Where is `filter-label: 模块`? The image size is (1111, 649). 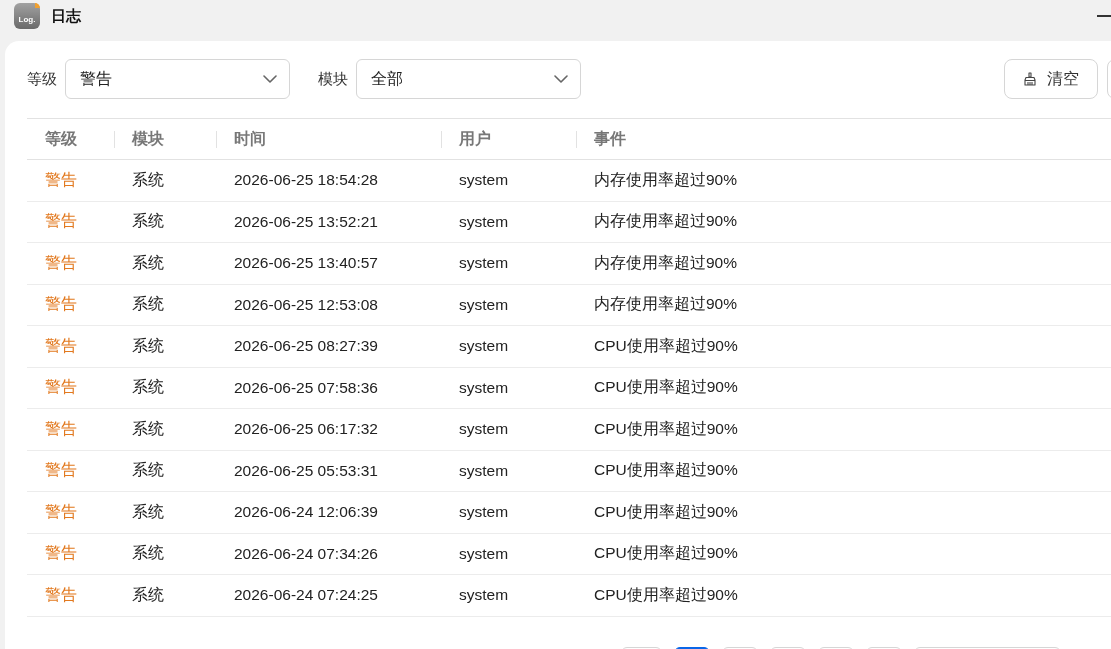
filter-label: 模块 is located at coordinates (333, 79).